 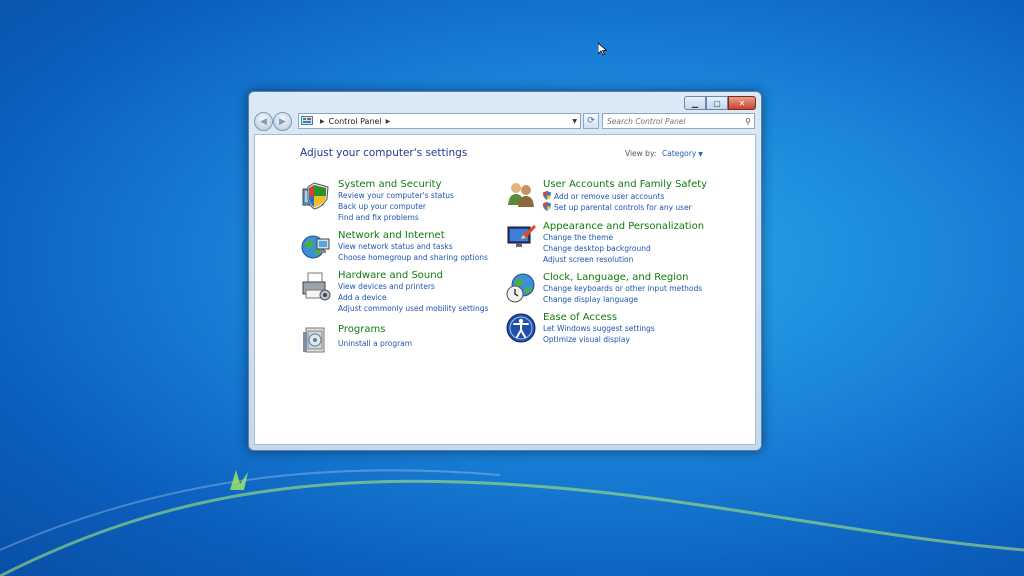 I want to click on link-optimize-visual: Optimize visual display, so click(x=586, y=339).